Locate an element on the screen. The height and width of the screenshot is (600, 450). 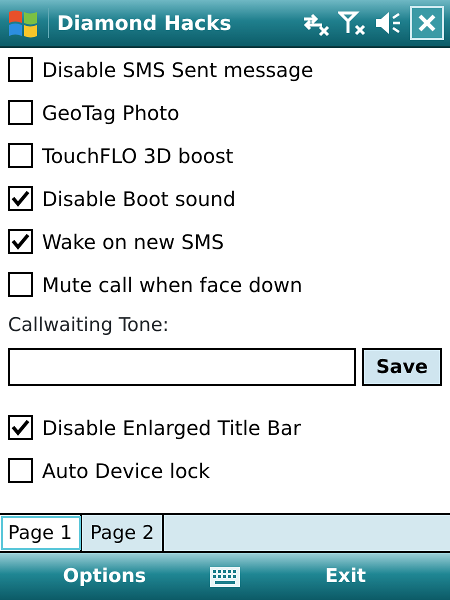
window-title: Diamond Hacks is located at coordinates (170, 23).